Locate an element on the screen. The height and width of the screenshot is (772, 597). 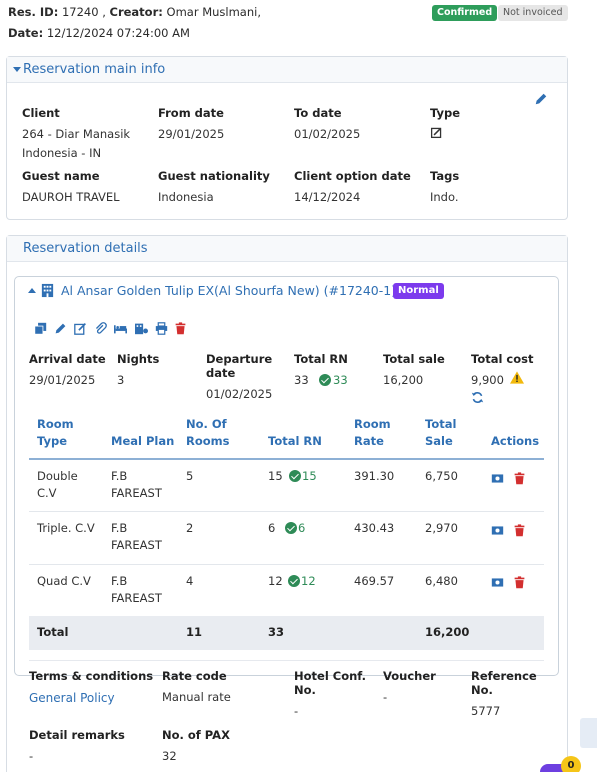
rn-confirmed-cell: 15 is located at coordinates (309, 476).